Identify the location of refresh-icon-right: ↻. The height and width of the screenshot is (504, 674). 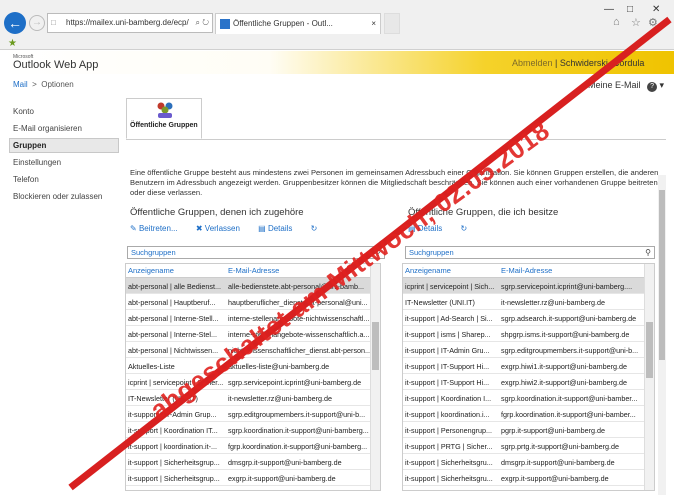
(463, 228).